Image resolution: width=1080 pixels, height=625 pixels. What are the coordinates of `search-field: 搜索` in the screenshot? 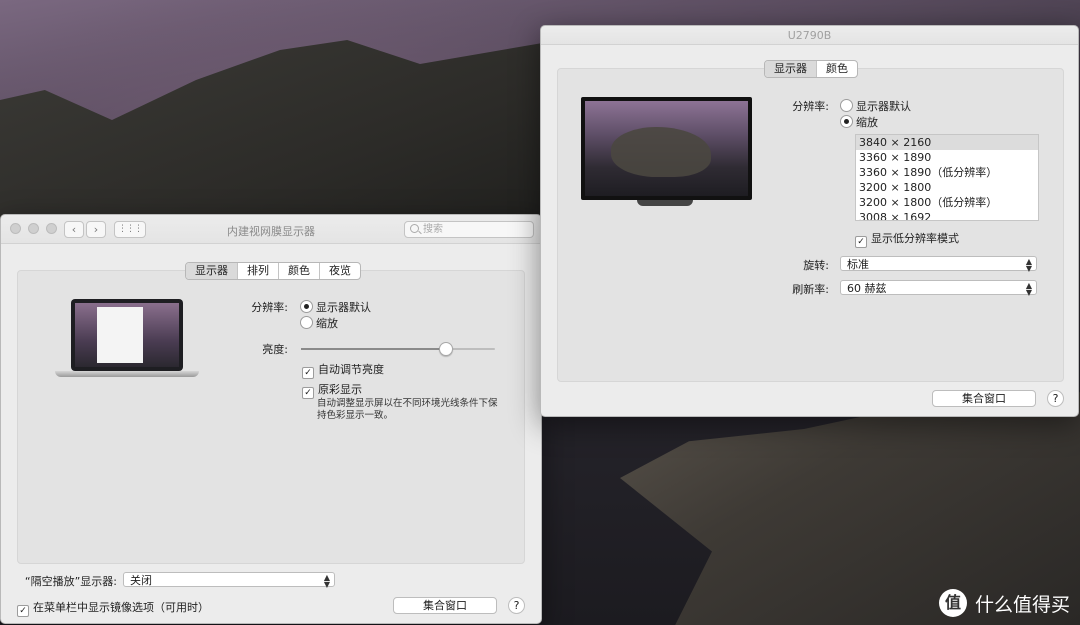 It's located at (469, 229).